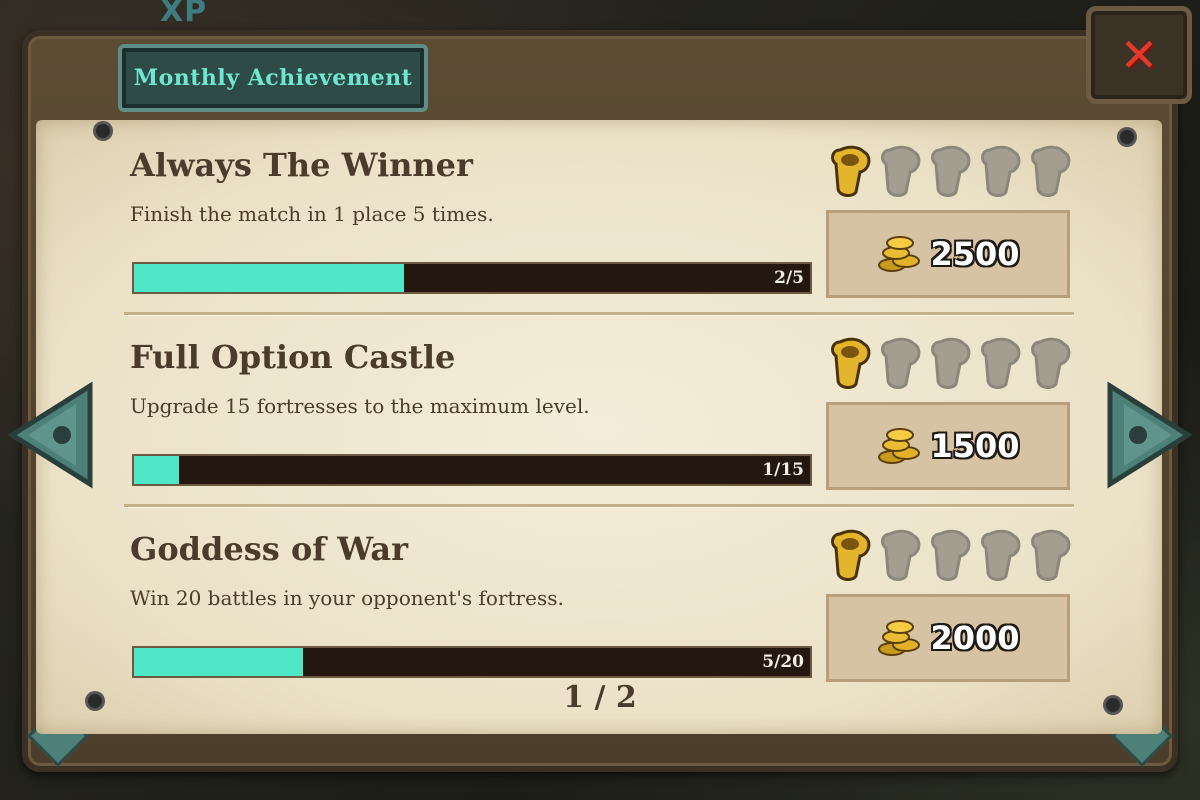 The height and width of the screenshot is (800, 1200). Describe the element at coordinates (472, 470) in the screenshot. I see `progress-bar: 1/15` at that location.